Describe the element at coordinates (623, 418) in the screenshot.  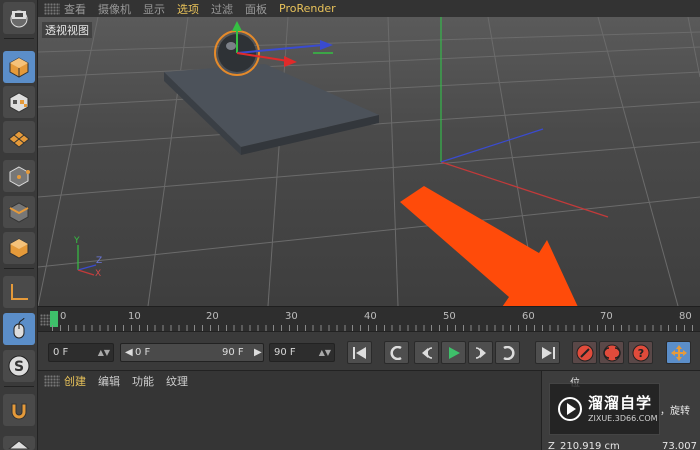
I see `watermark-subtitle: ZIXUE.3D66.COM` at that location.